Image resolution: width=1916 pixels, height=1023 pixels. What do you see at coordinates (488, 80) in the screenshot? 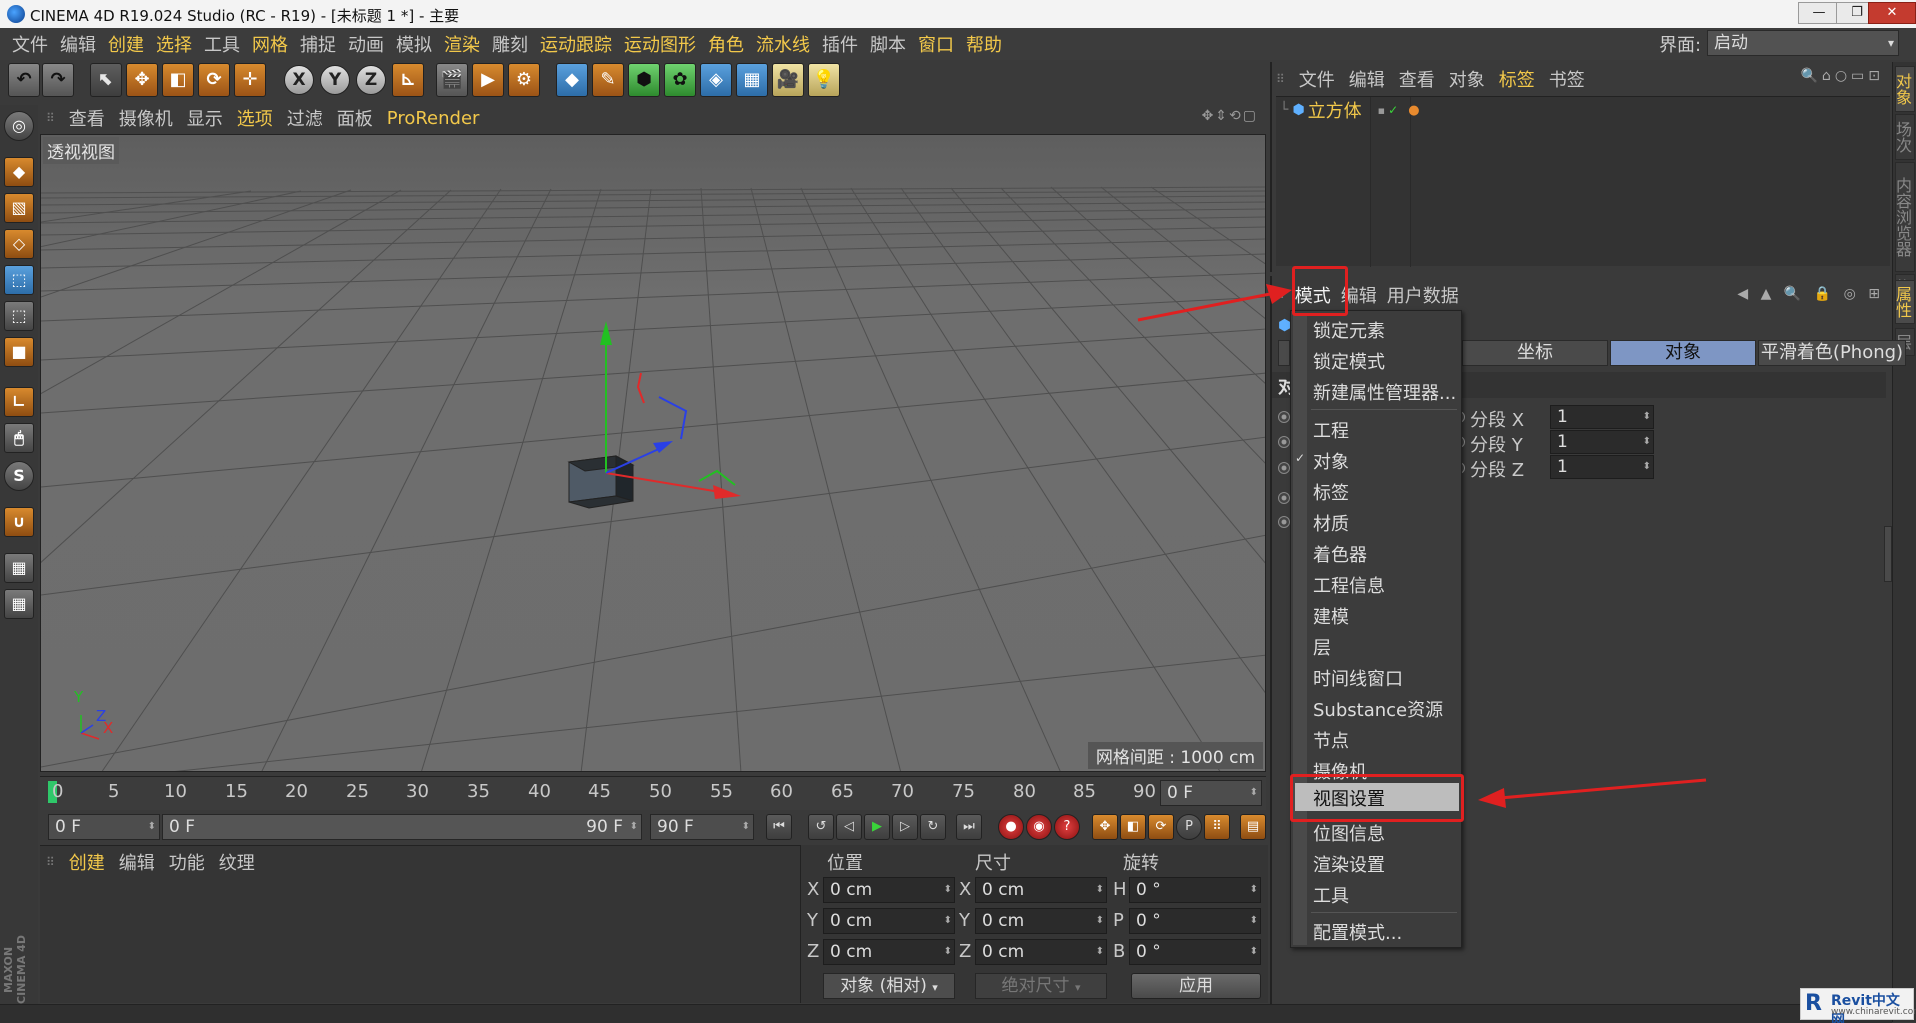
I see `render-picture-viewer-button: ▶` at bounding box center [488, 80].